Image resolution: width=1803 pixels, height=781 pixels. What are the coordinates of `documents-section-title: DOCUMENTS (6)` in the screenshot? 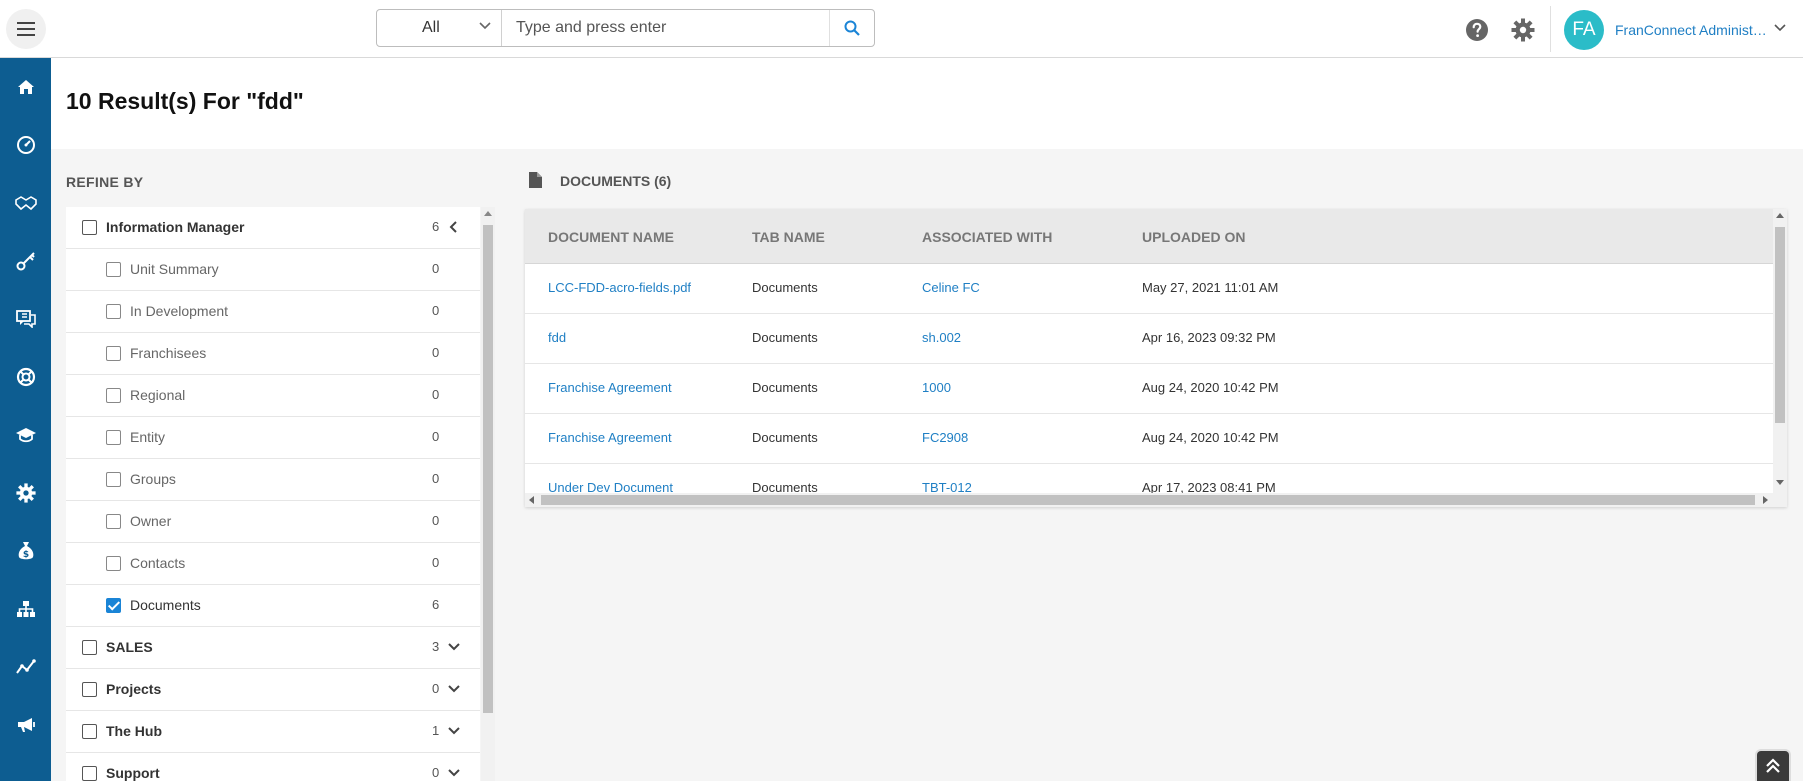 It's located at (616, 181).